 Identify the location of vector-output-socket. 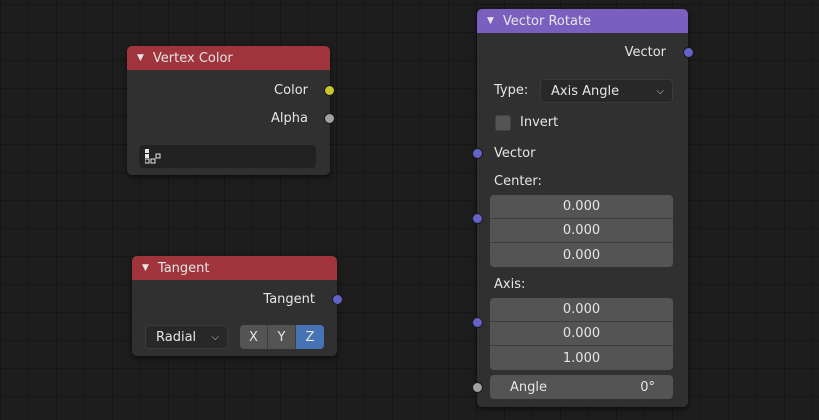
(688, 52).